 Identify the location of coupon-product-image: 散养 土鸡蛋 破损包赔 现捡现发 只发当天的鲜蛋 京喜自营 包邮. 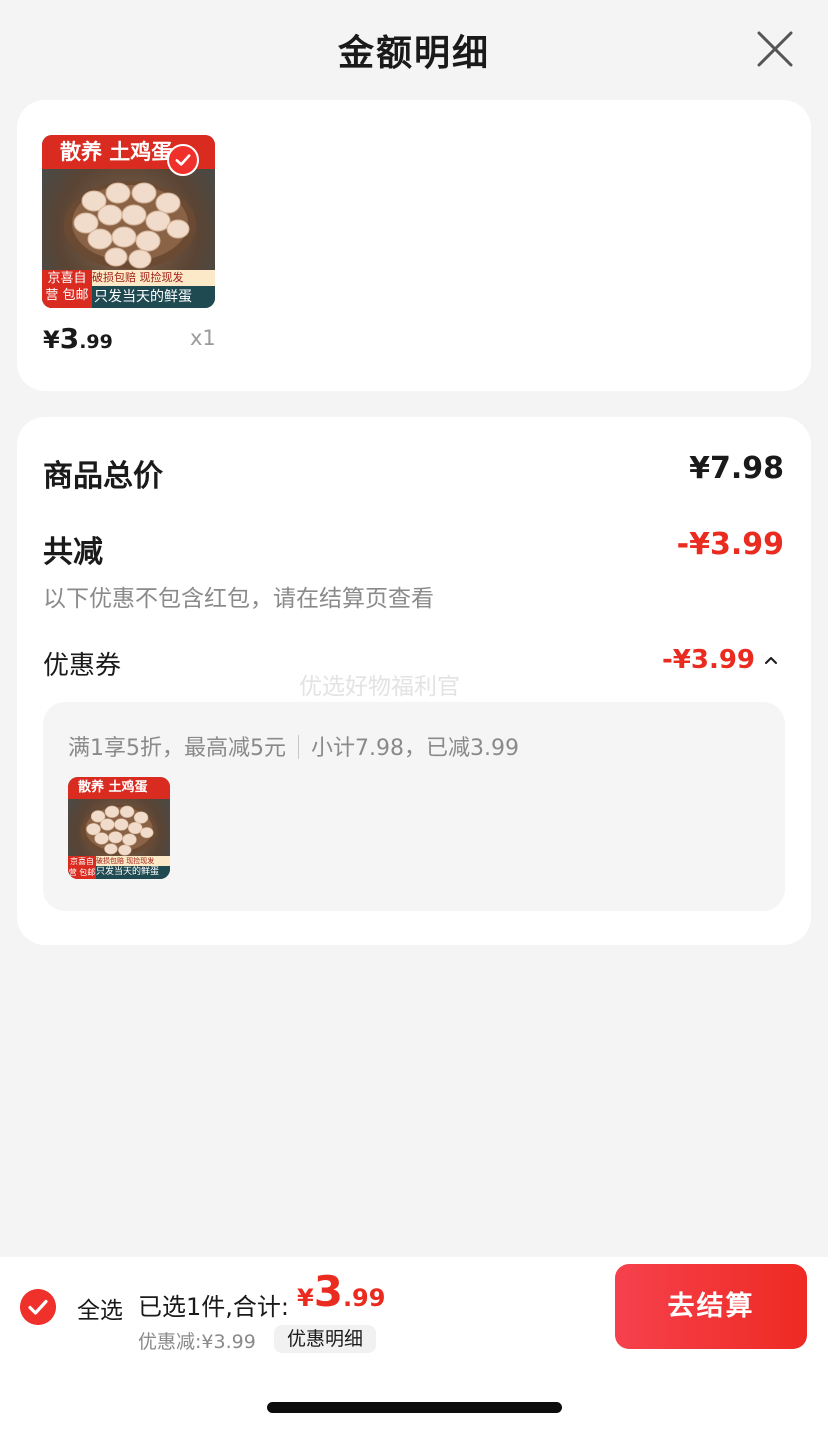
(119, 828).